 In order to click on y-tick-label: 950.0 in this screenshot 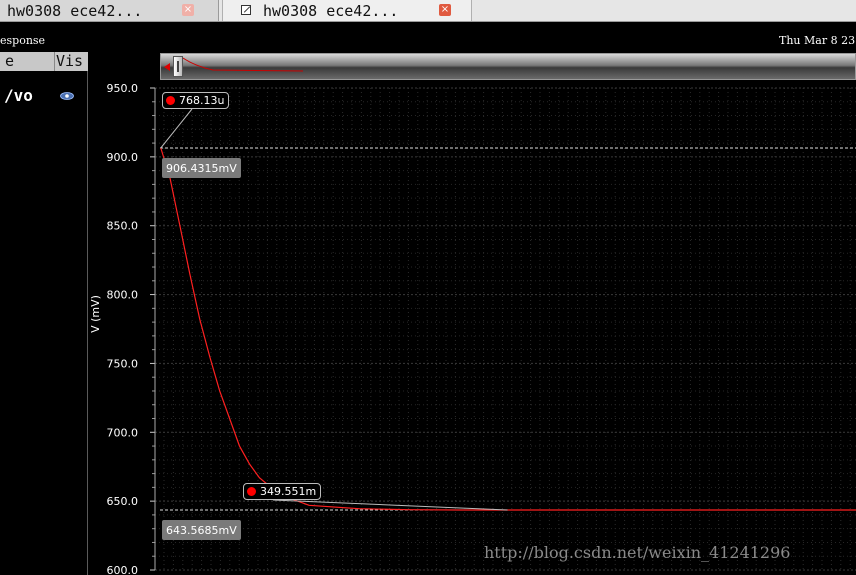, I will do `click(123, 88)`.